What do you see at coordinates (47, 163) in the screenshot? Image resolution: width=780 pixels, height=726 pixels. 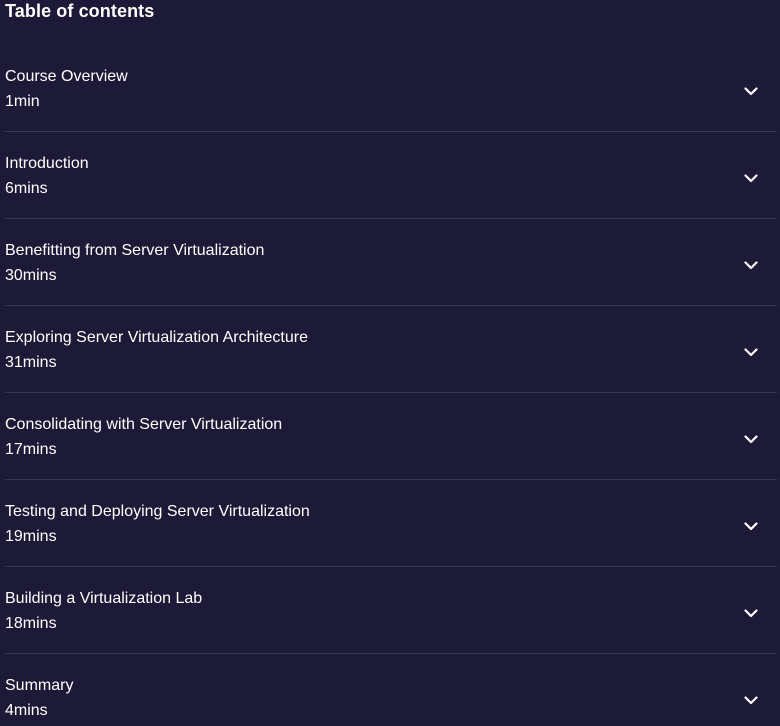 I see `toc-item-title: Introduction` at bounding box center [47, 163].